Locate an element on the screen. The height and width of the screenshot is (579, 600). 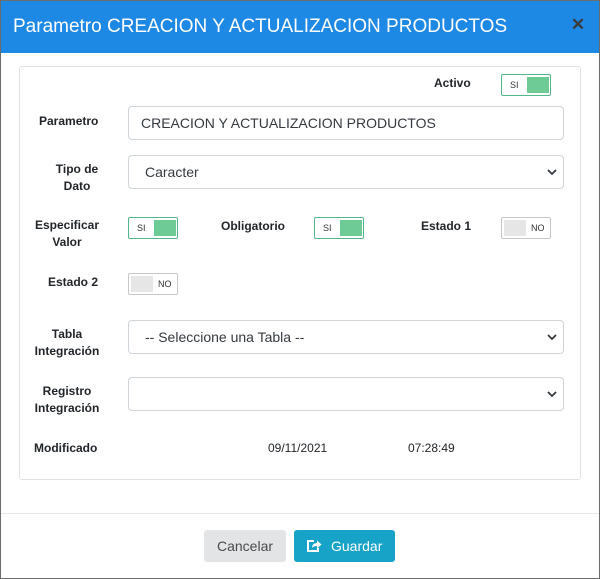
especificar-valor-label-line1: Especificar is located at coordinates (67, 225).